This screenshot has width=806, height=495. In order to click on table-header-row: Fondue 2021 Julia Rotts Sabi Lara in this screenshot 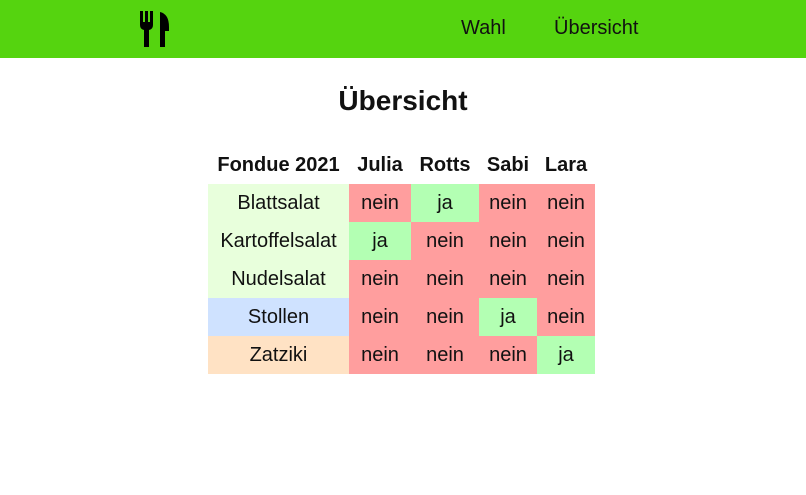, I will do `click(401, 165)`.